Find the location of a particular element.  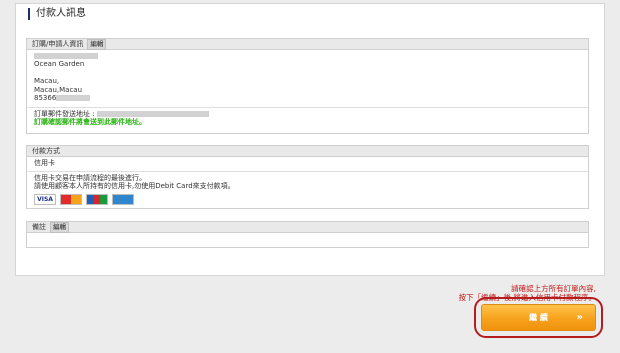

address-line-3: Macau,Macau is located at coordinates (58, 89).